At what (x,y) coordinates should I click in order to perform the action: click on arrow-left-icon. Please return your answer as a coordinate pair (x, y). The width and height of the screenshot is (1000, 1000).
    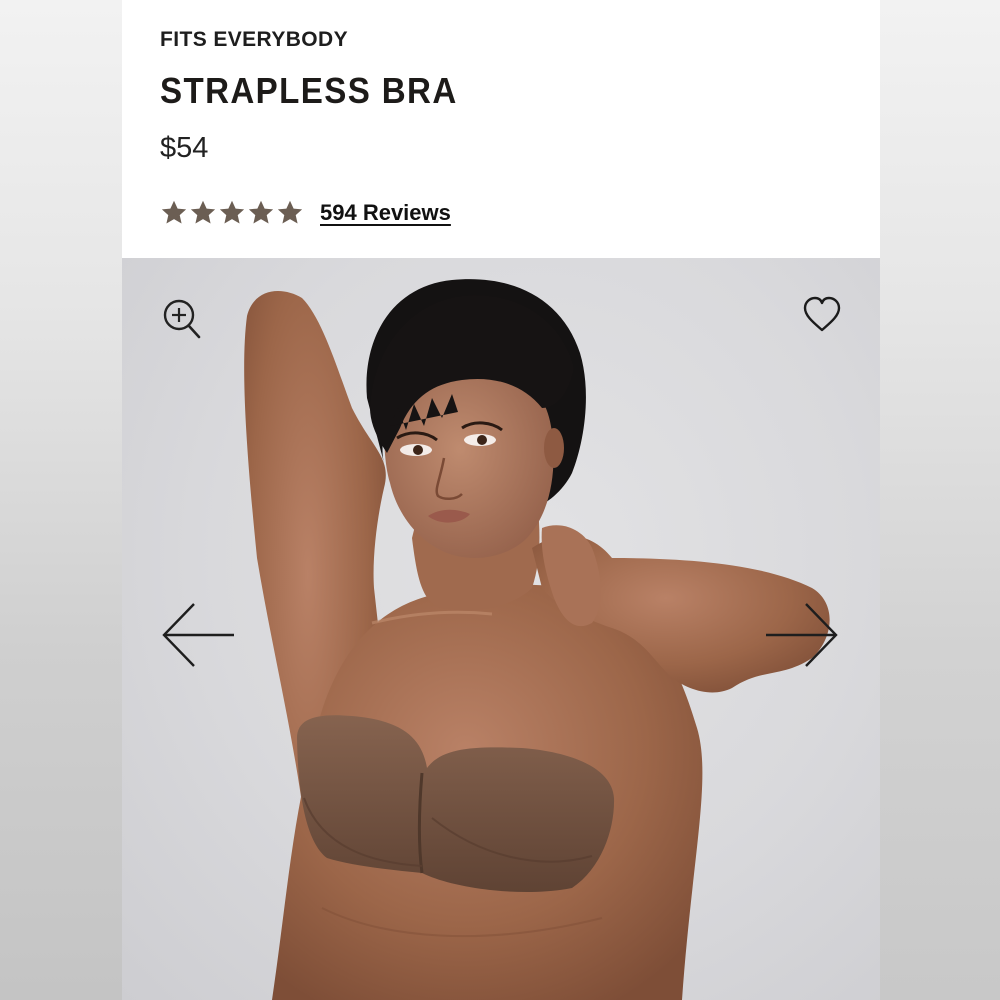
    Looking at the image, I should click on (198, 635).